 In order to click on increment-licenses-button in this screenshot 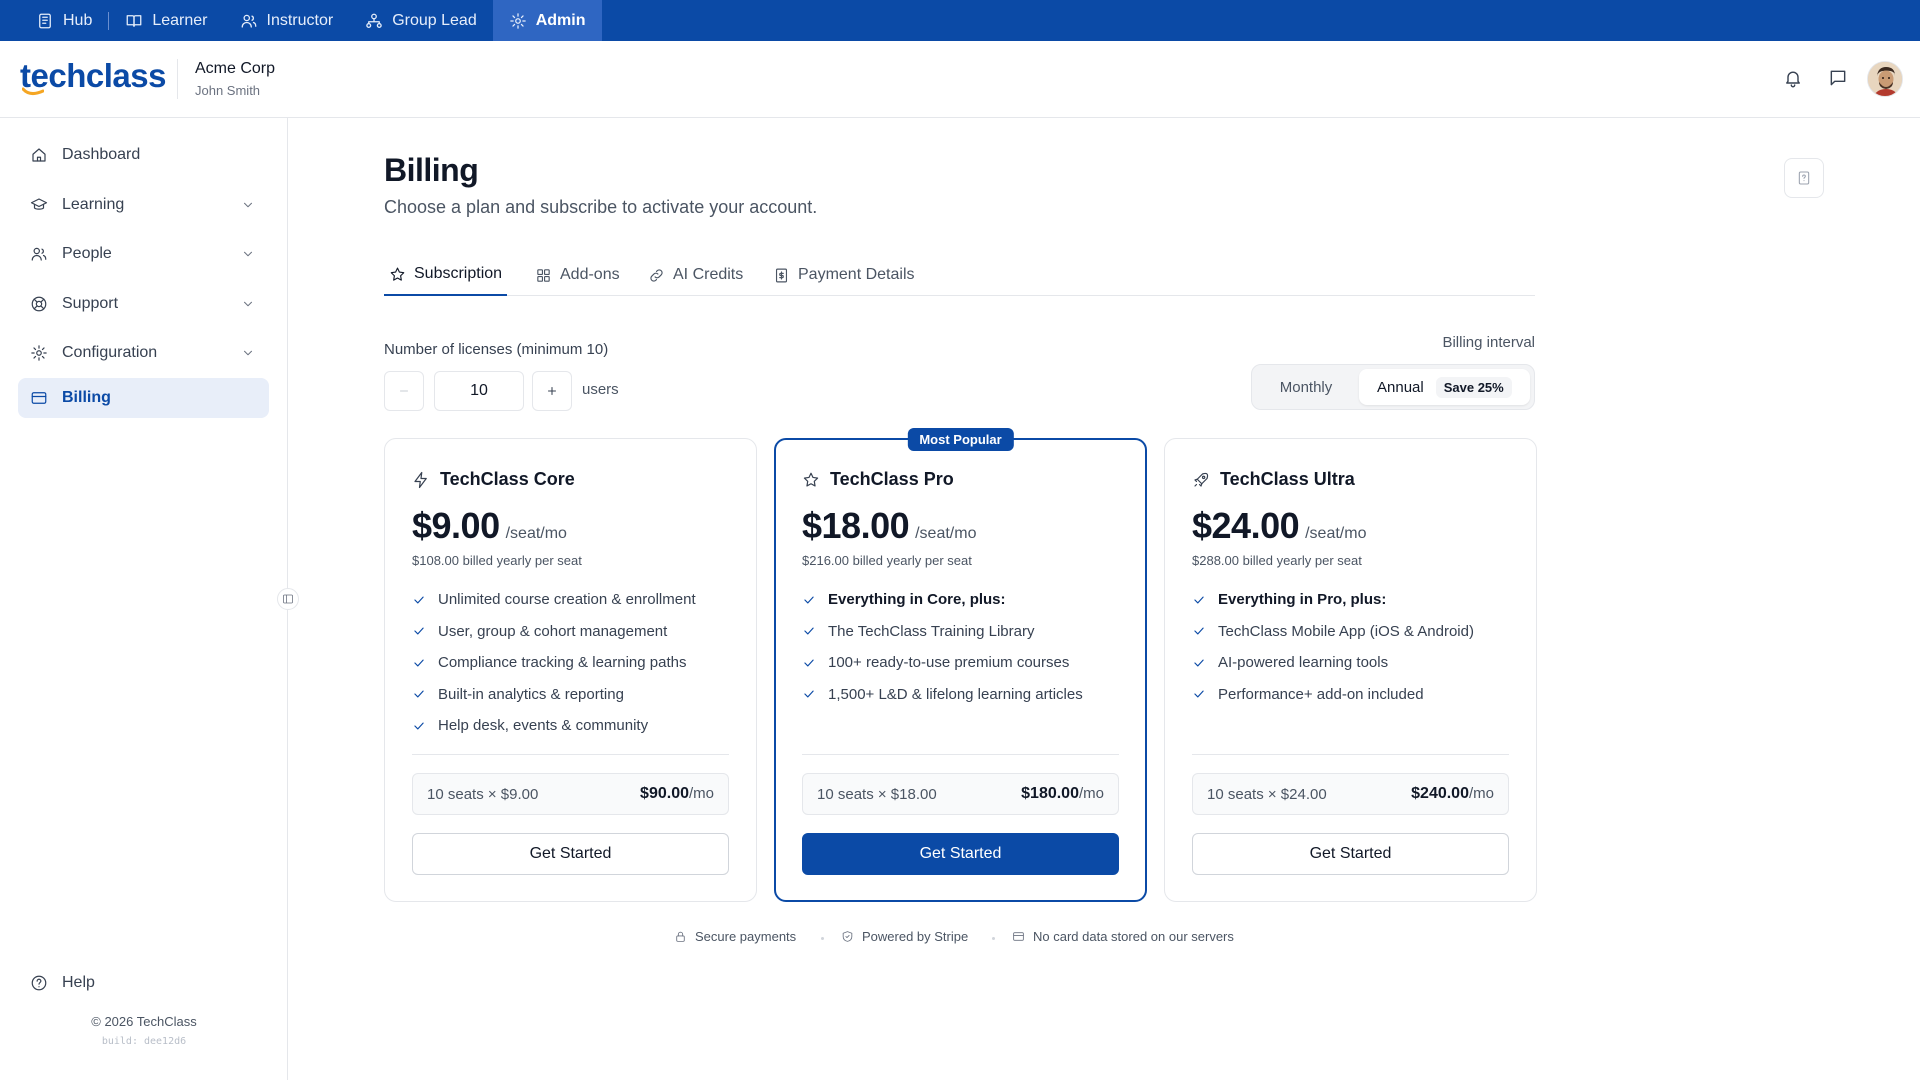, I will do `click(552, 391)`.